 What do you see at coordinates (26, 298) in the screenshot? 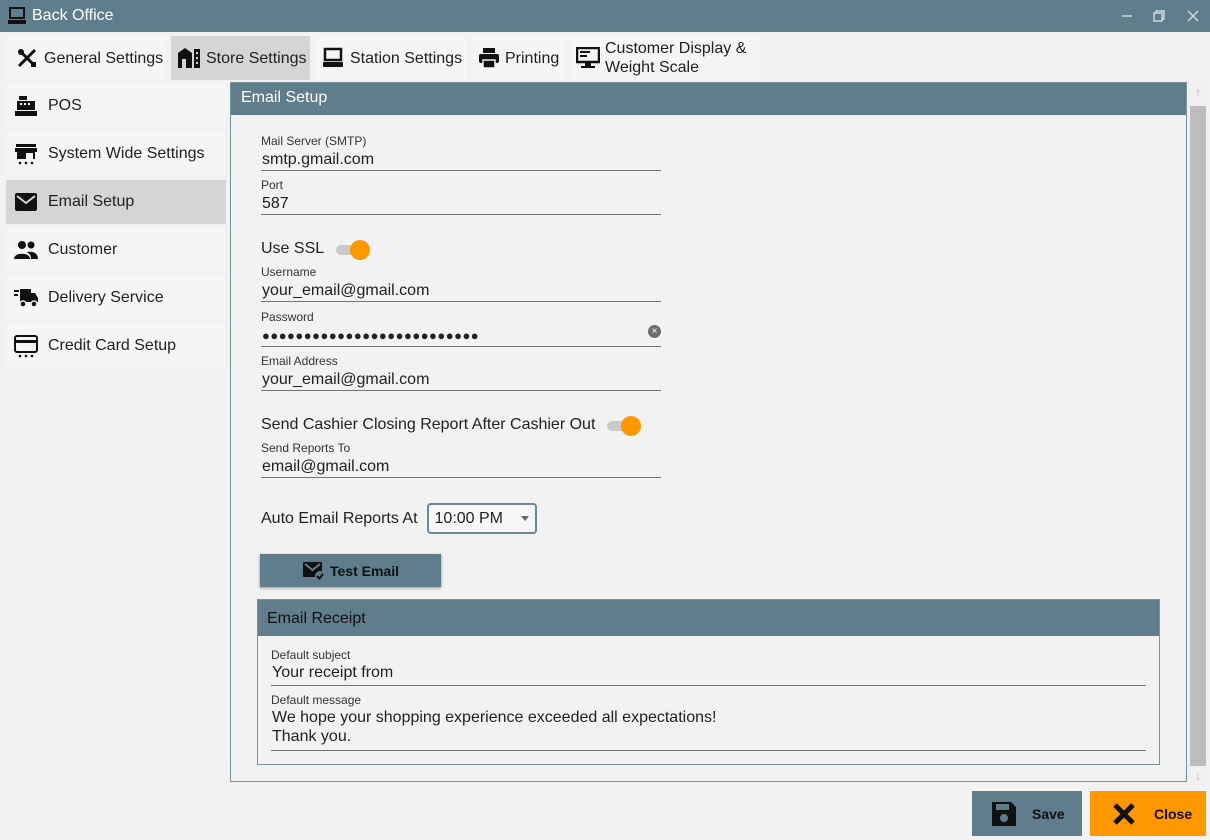
I see `truck-icon` at bounding box center [26, 298].